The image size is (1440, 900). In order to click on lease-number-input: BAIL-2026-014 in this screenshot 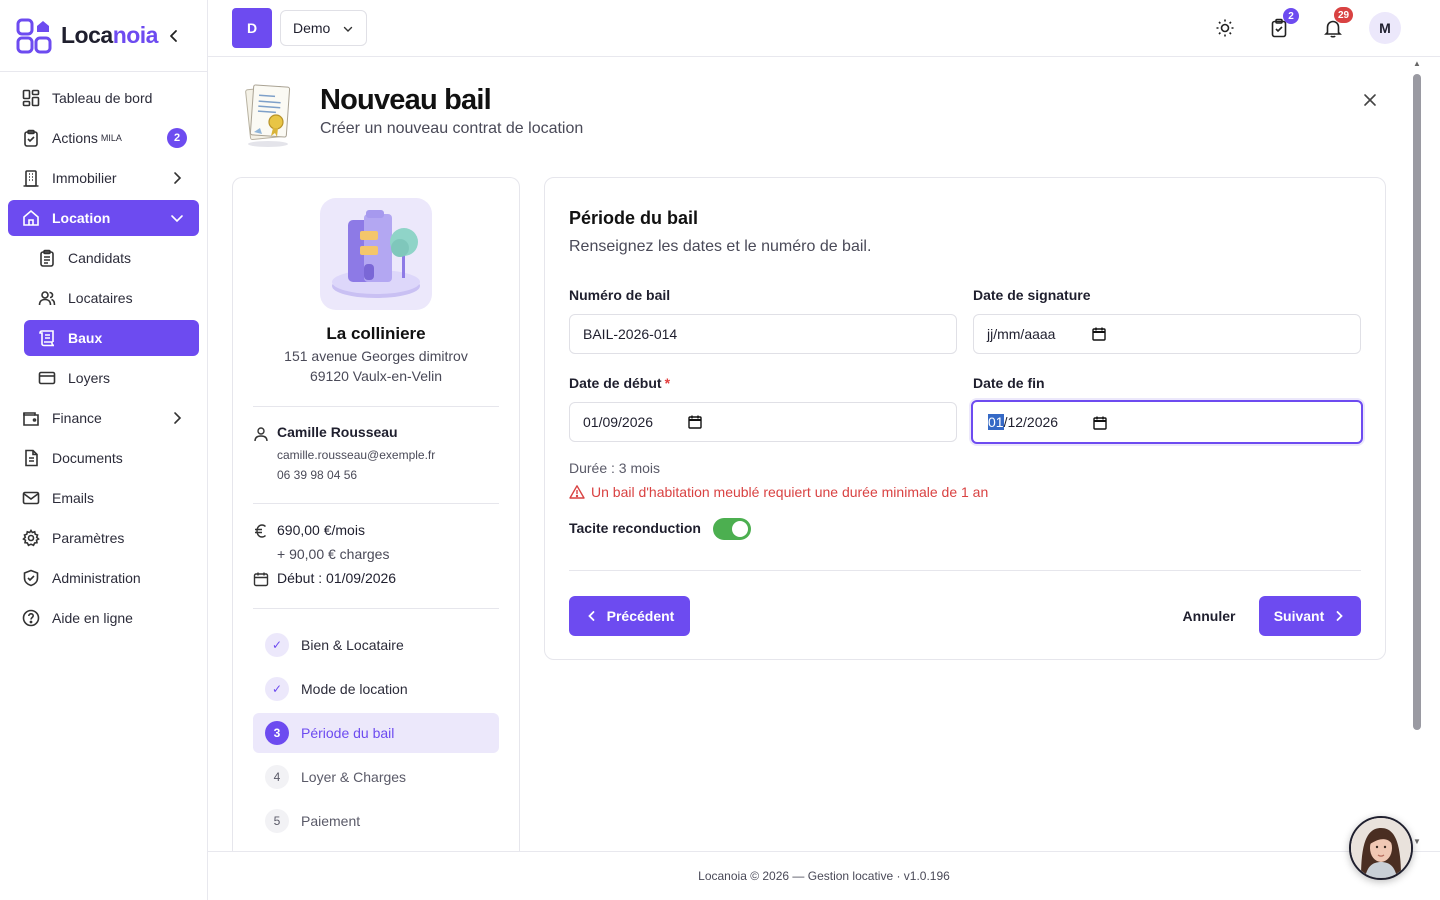, I will do `click(763, 334)`.